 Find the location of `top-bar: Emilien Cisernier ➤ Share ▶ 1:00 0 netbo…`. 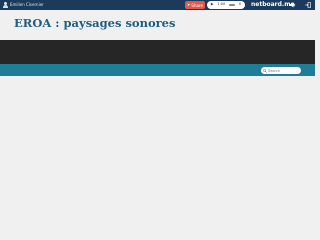

top-bar: Emilien Cisernier ➤ Share ▶ 1:00 0 netbo… is located at coordinates (157, 5).